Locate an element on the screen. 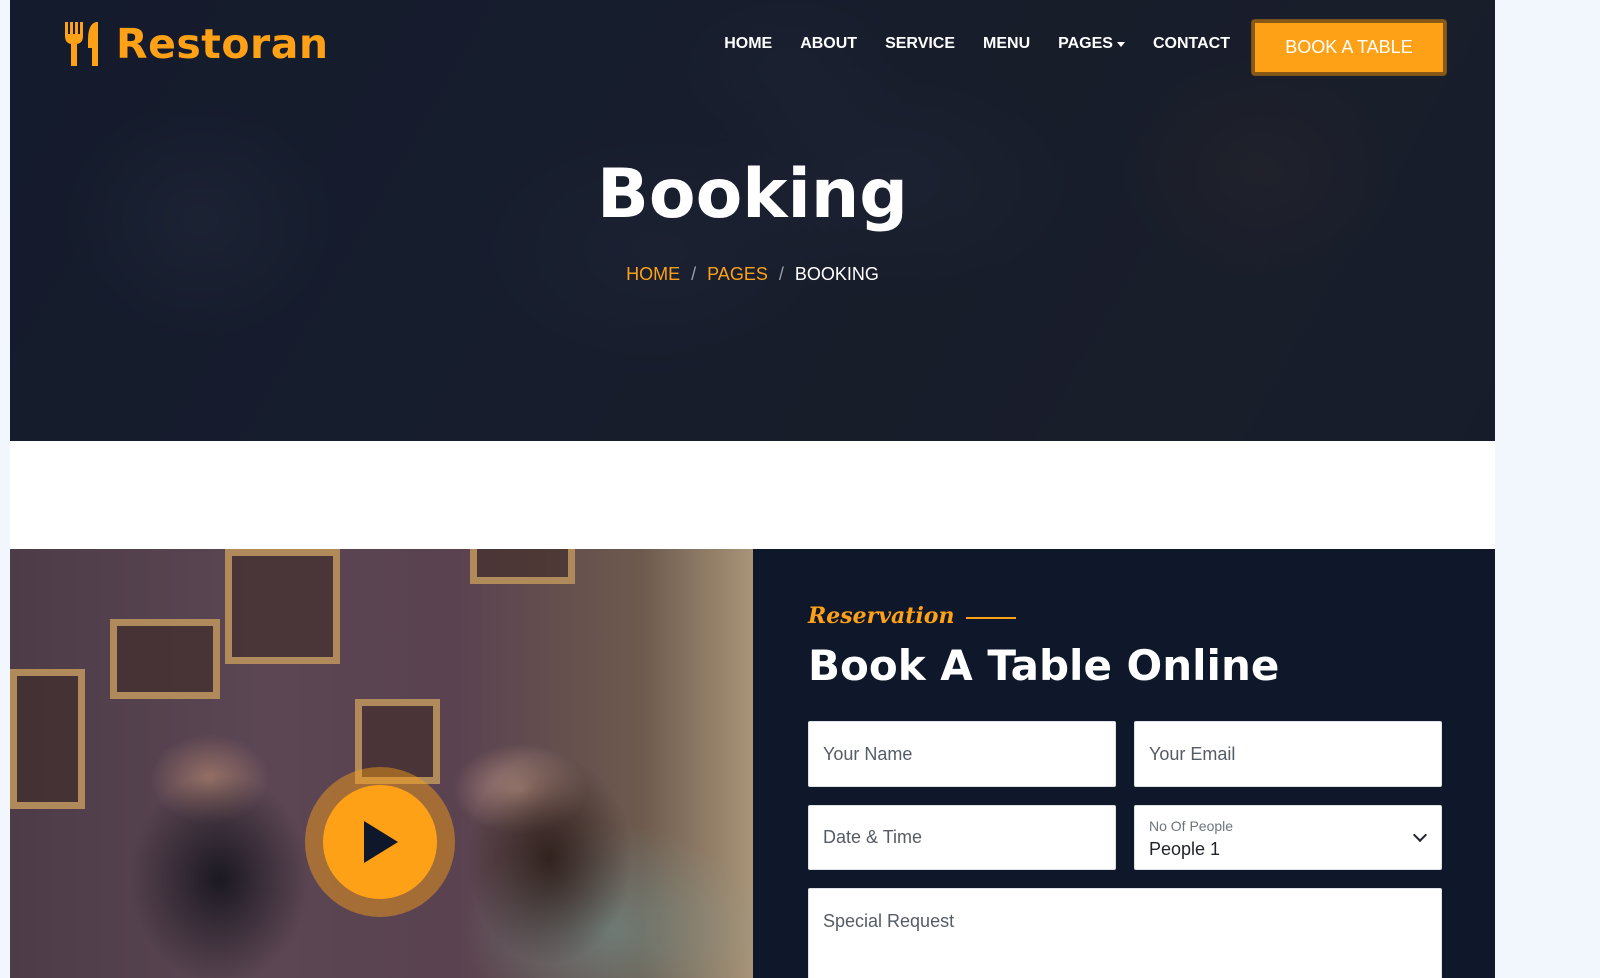 This screenshot has width=1600, height=978. section-tag: Reservation is located at coordinates (912, 616).